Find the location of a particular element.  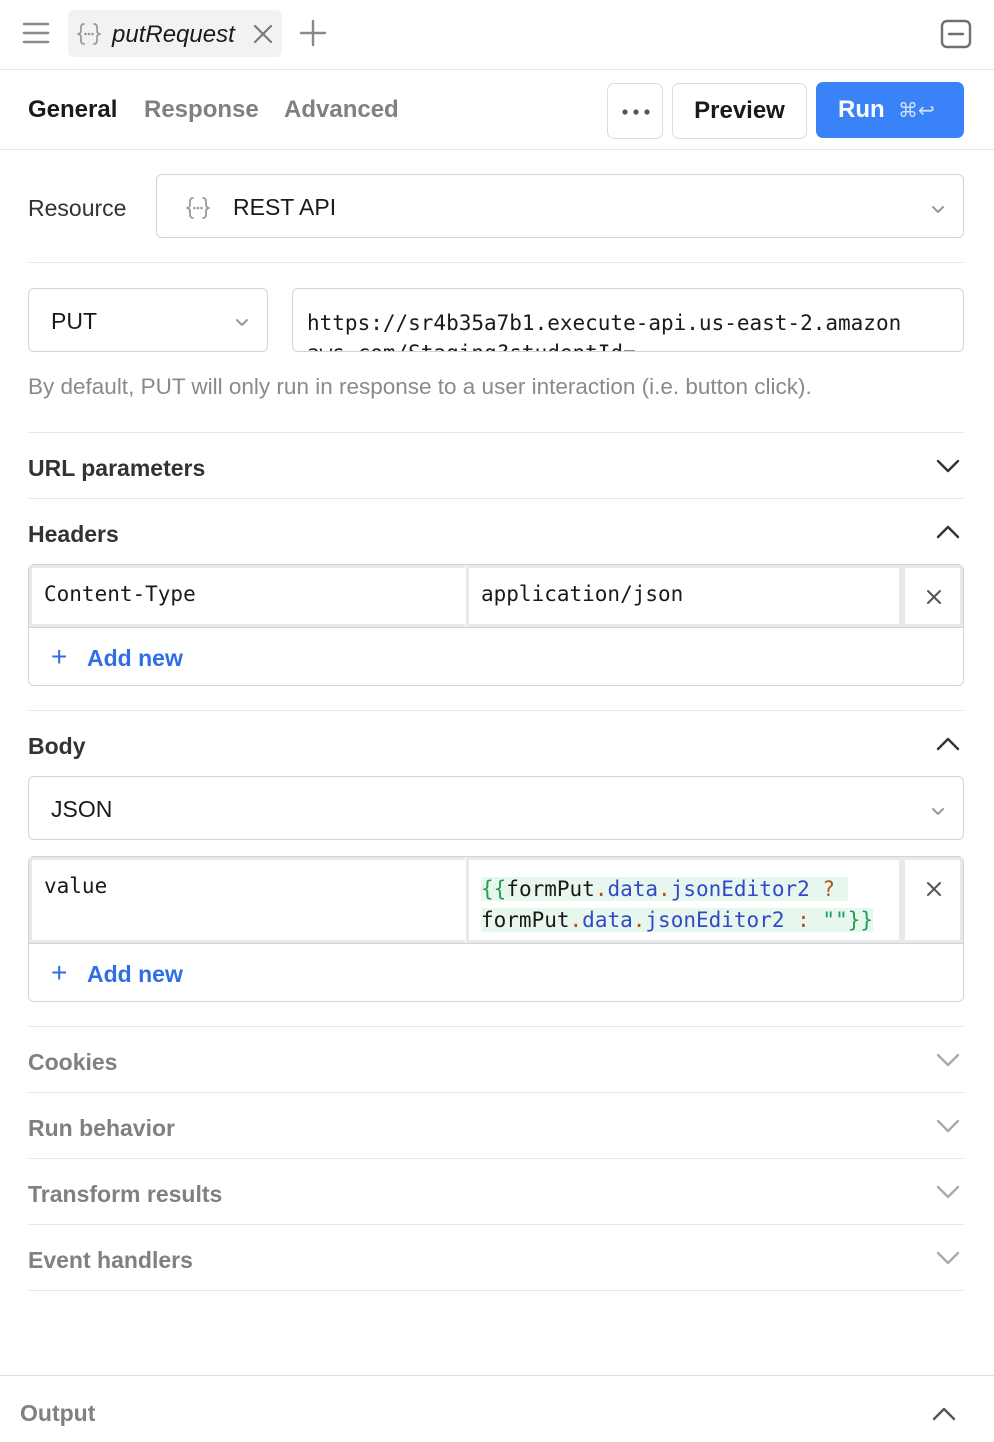

url-parameters-title: URL parameters is located at coordinates (116, 468).